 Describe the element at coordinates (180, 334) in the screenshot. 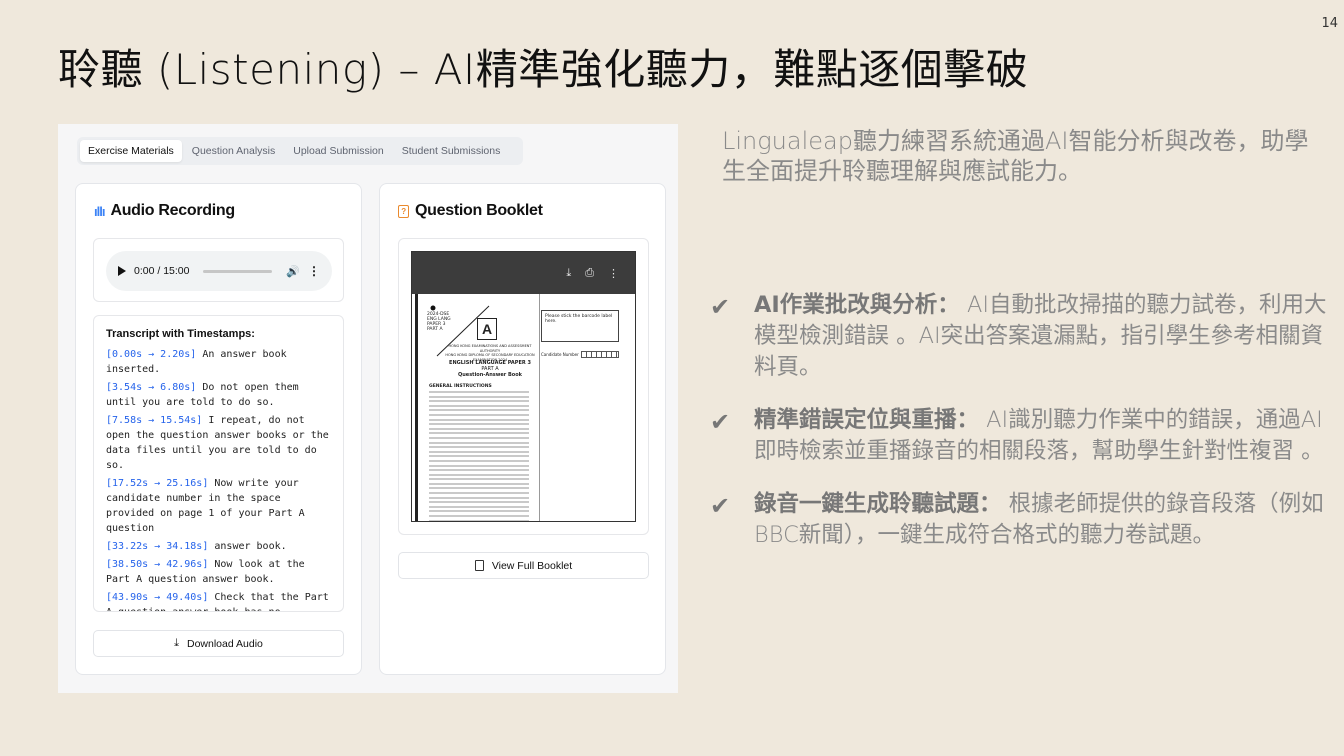

I see `transcript-heading: Transcript with Timestamps:` at that location.